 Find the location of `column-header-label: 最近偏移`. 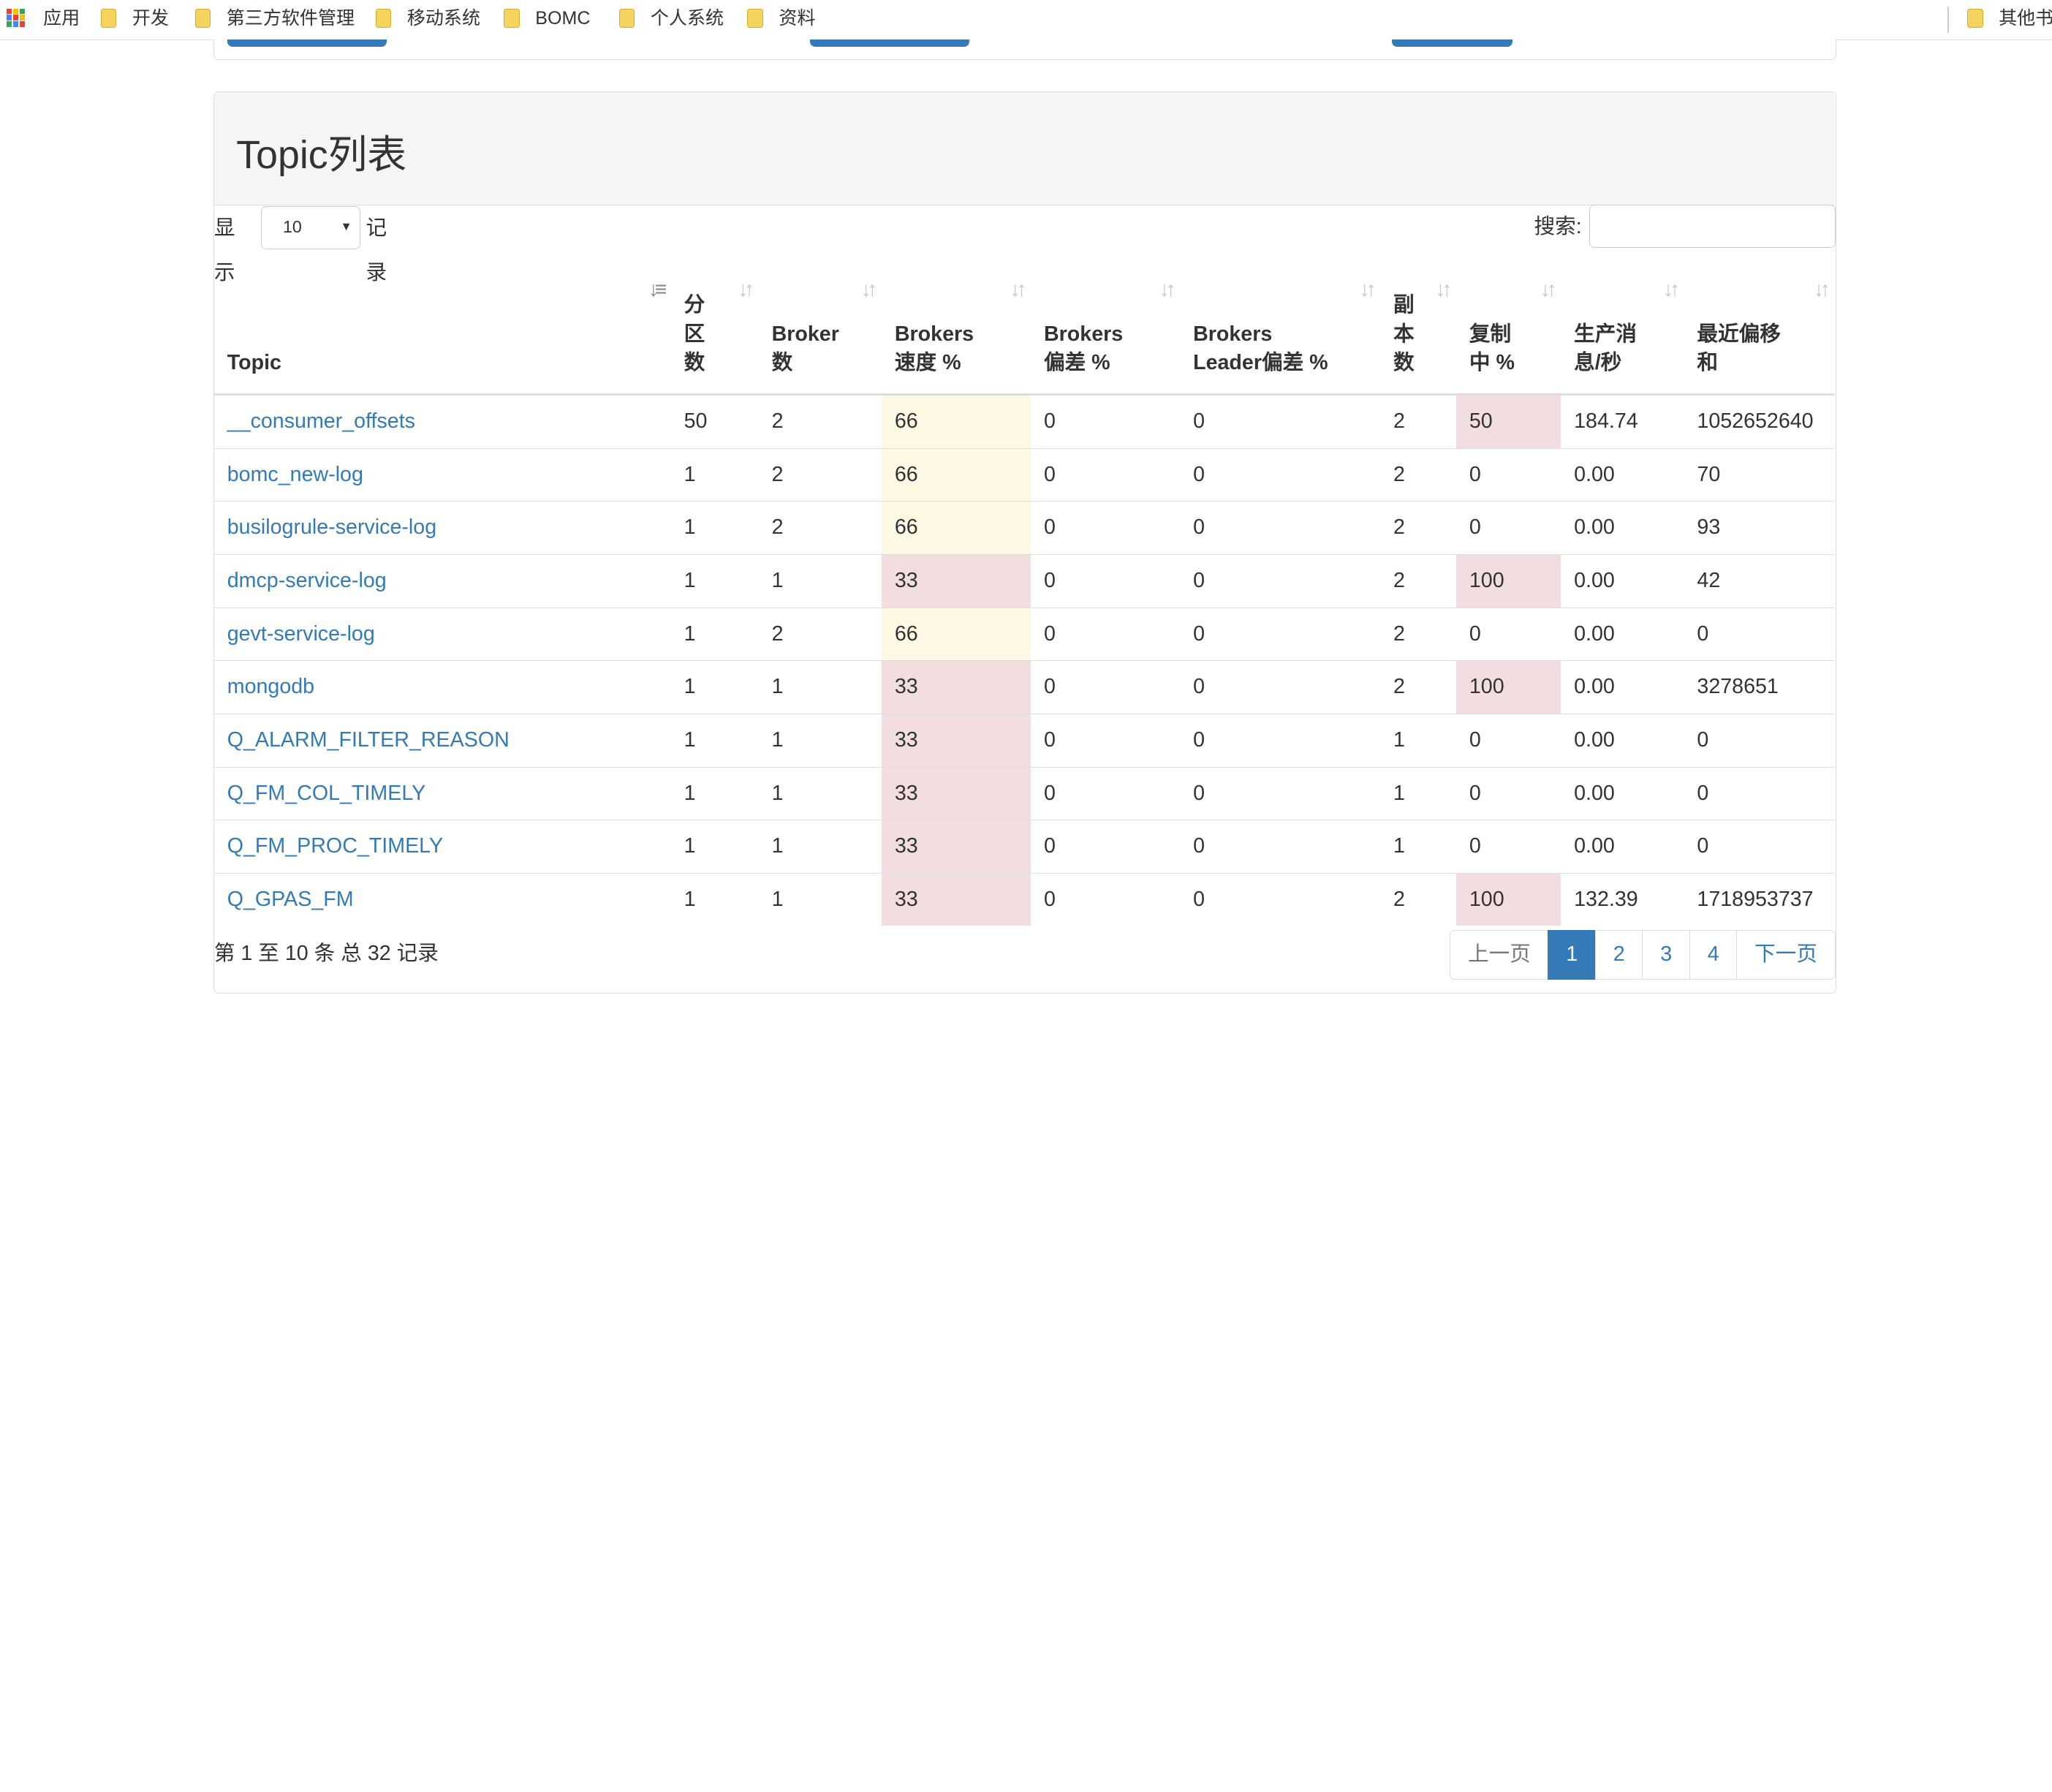

column-header-label: 最近偏移 is located at coordinates (1739, 334).